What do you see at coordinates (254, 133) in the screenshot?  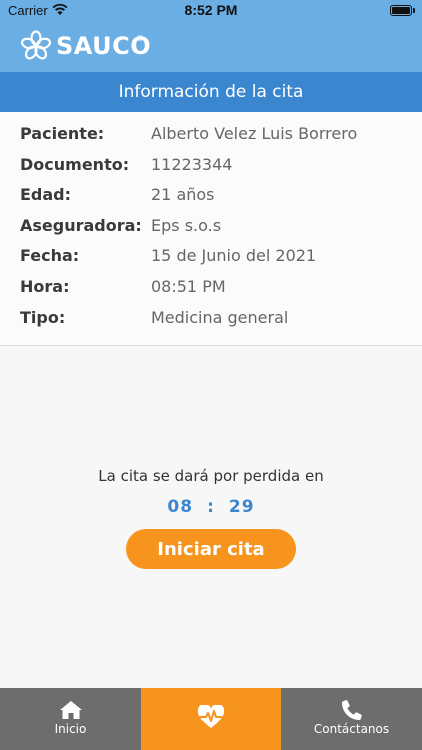 I see `patient-value: Alberto Velez Luis Borrero` at bounding box center [254, 133].